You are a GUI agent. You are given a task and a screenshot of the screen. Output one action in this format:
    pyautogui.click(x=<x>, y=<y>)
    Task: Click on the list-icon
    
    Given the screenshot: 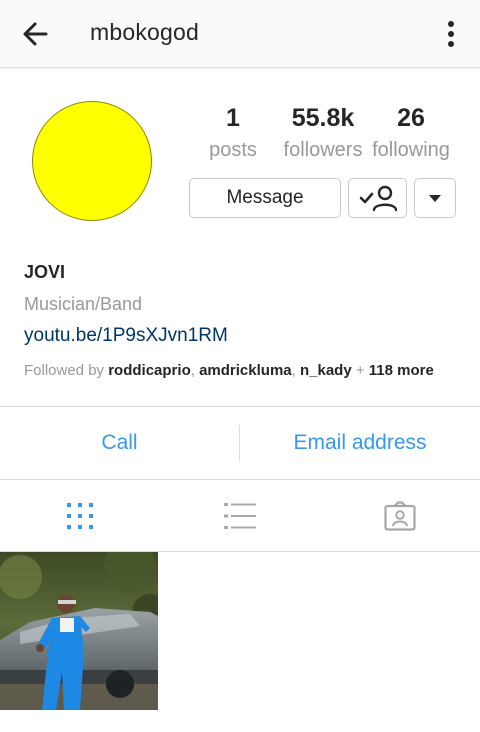 What is the action you would take?
    pyautogui.click(x=240, y=515)
    